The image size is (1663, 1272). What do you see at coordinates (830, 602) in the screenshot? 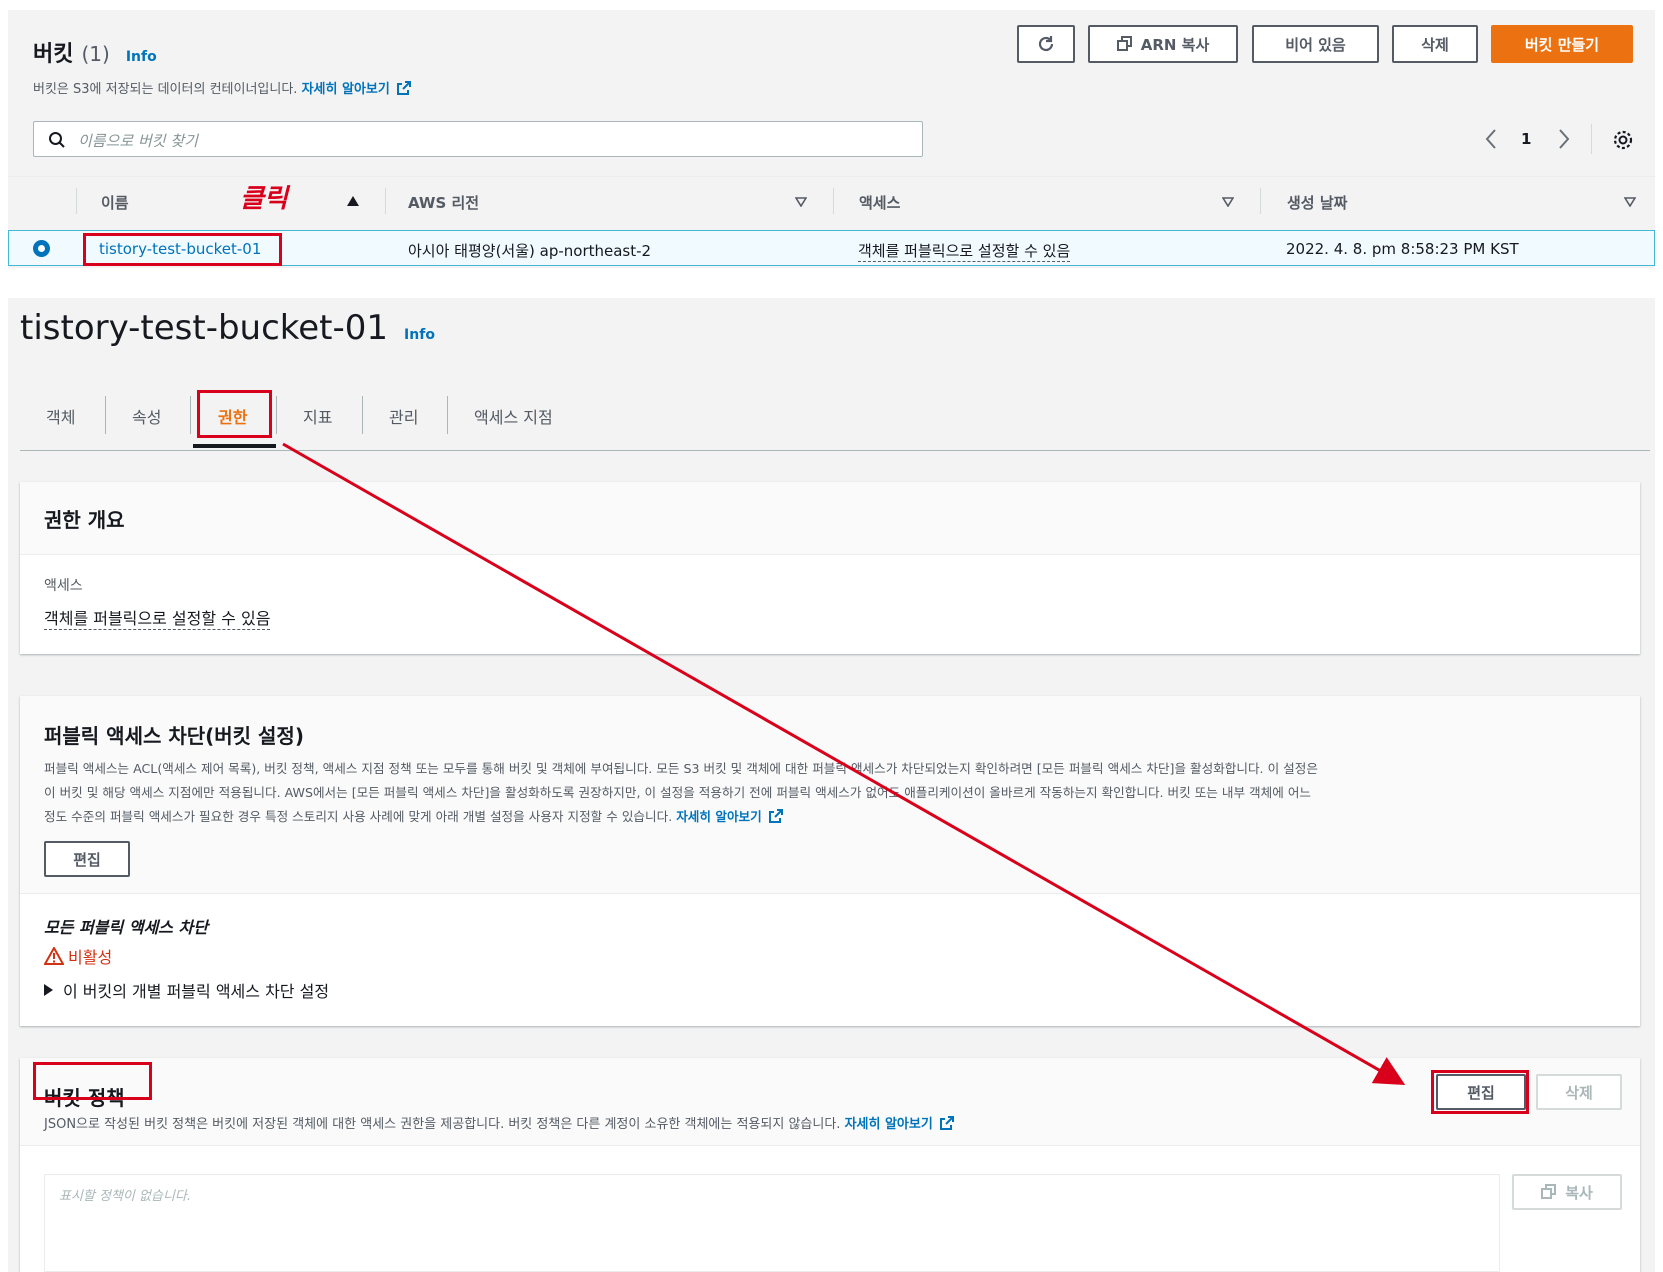
I see `permissions-overview-body: 액세스 객체를 퍼블릭으로 설정할 수 있음` at bounding box center [830, 602].